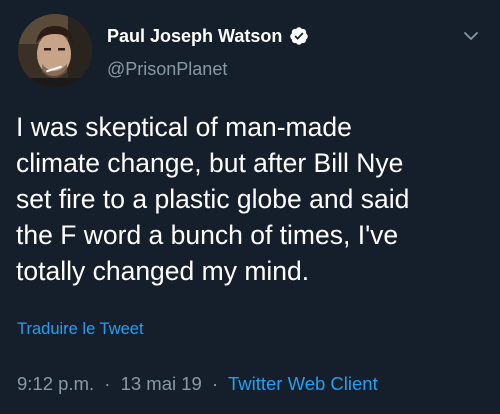 The height and width of the screenshot is (414, 500). What do you see at coordinates (80, 329) in the screenshot?
I see `translate-tweet-link: Traduire le Tweet` at bounding box center [80, 329].